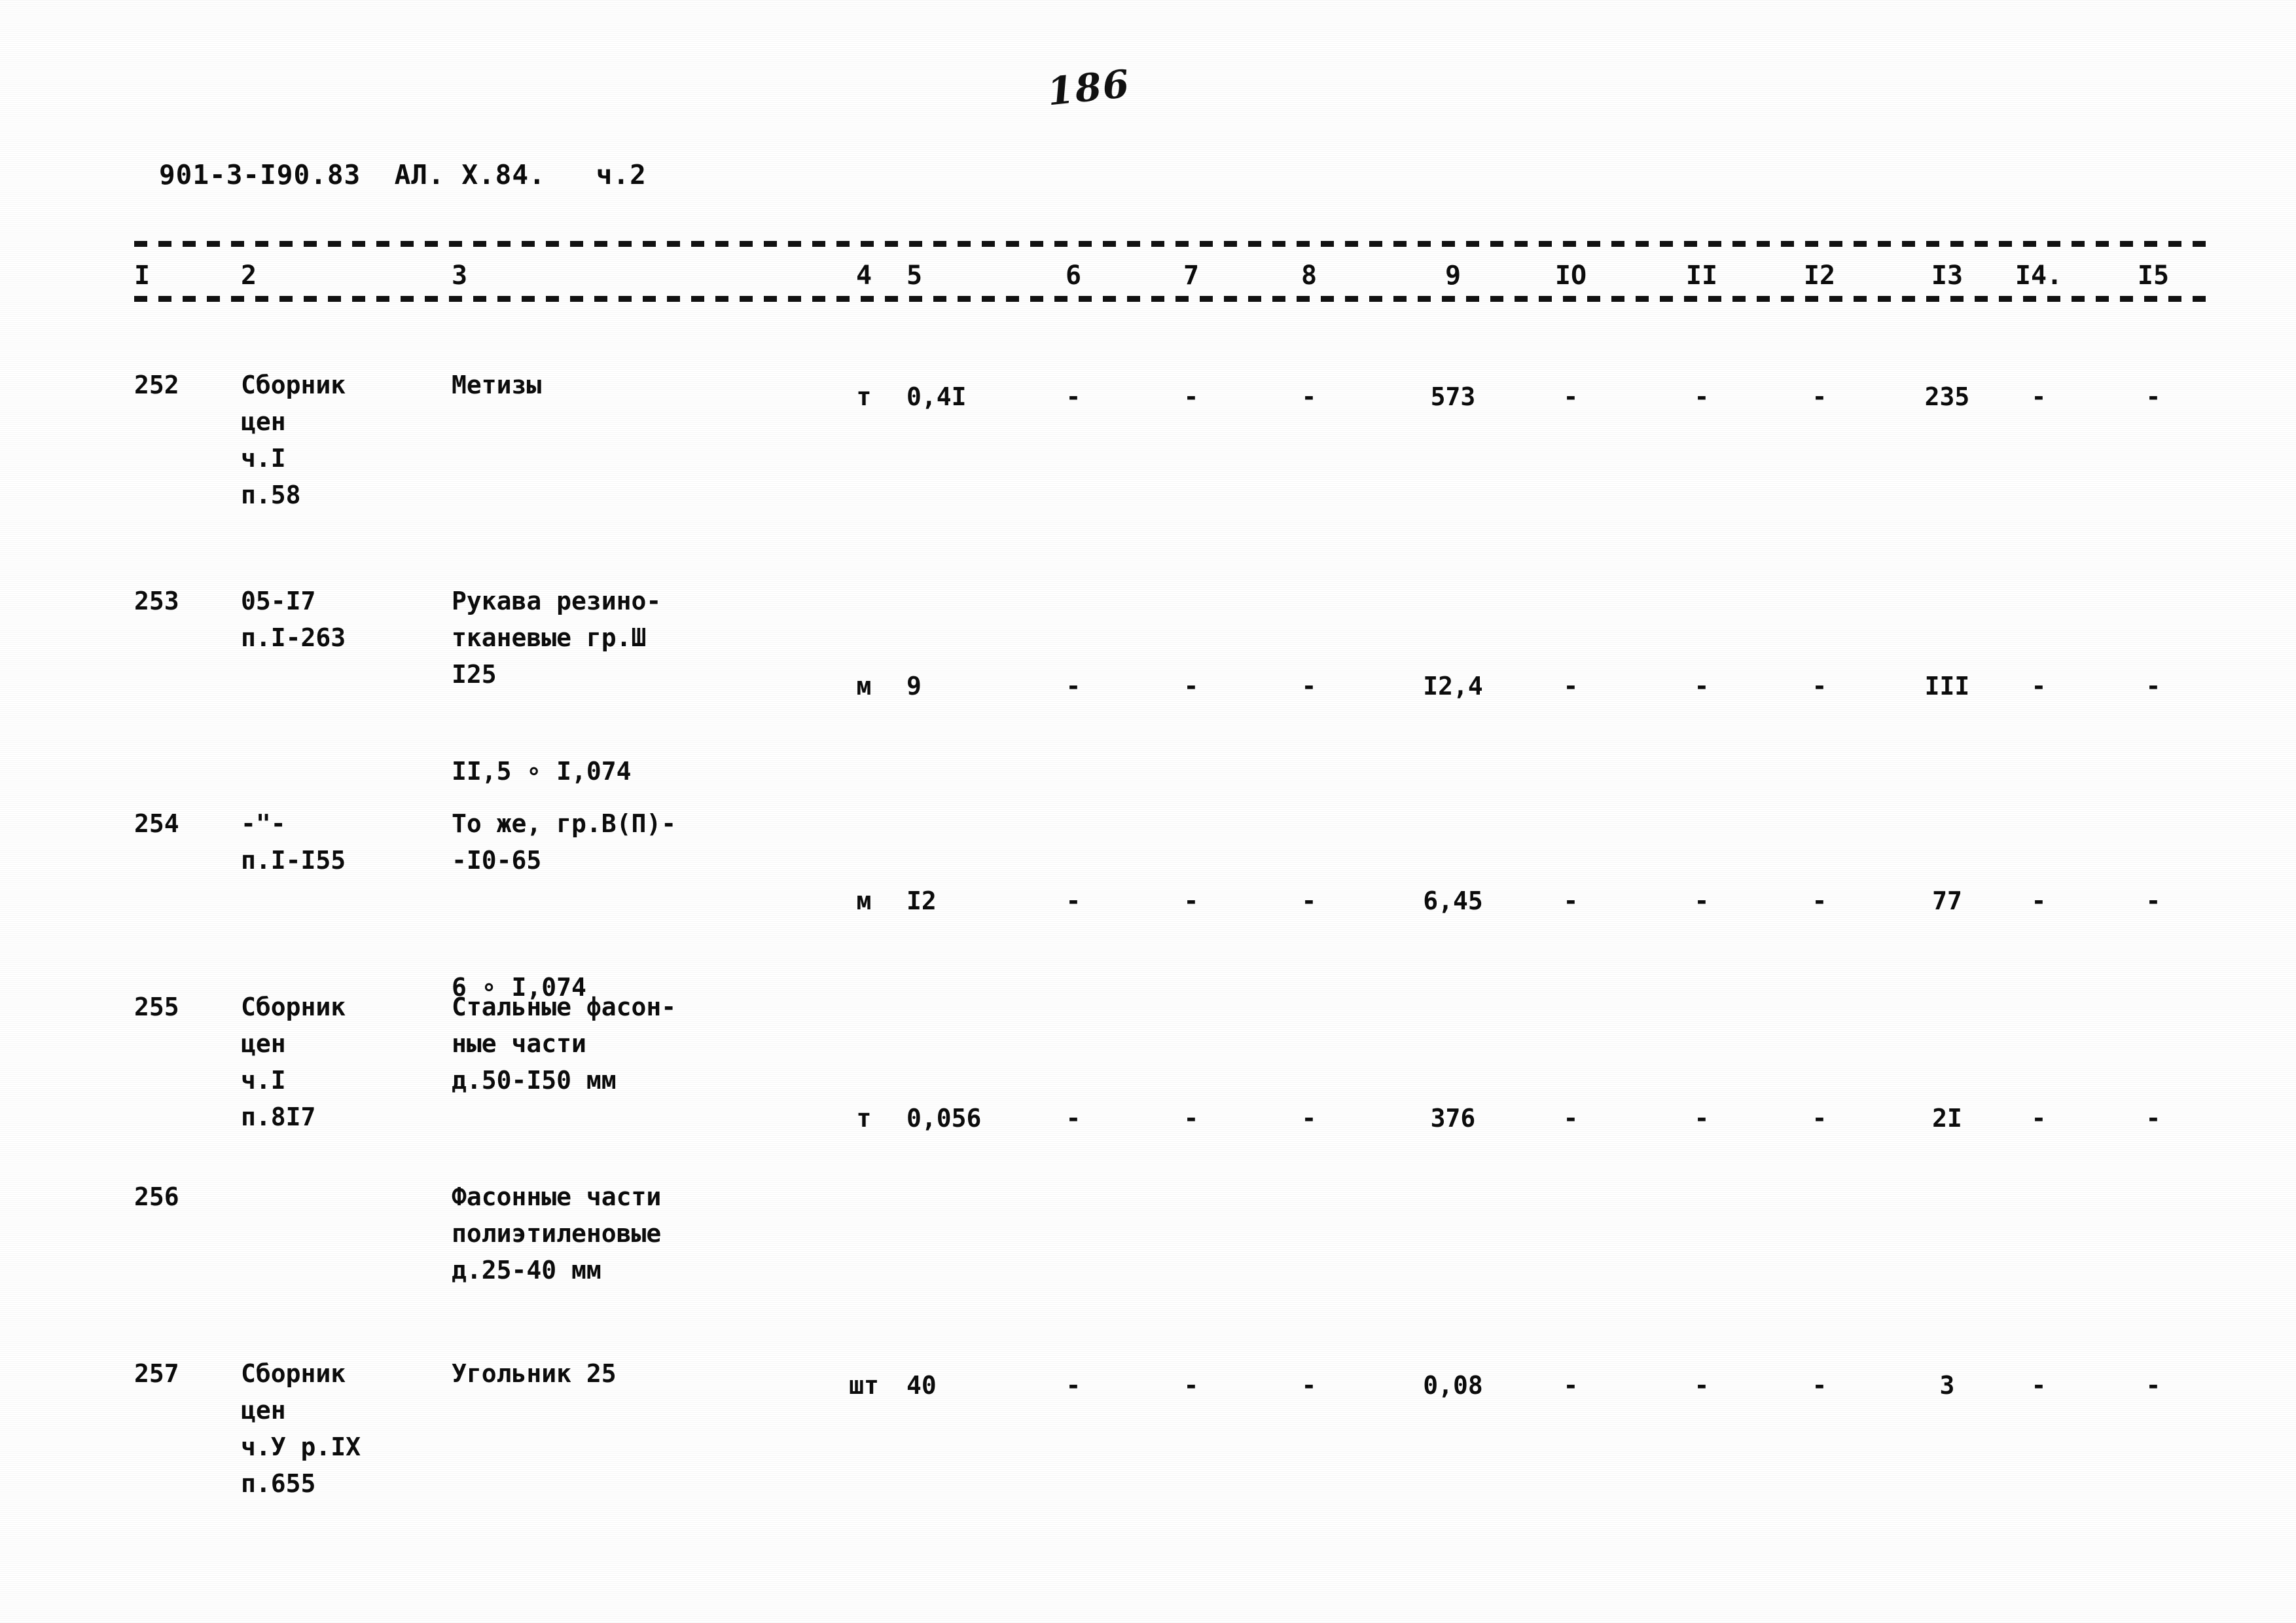 The width and height of the screenshot is (2296, 1623). I want to click on row-material-name: Рукава резино- тканевые гр.Ш I25, so click(557, 638).